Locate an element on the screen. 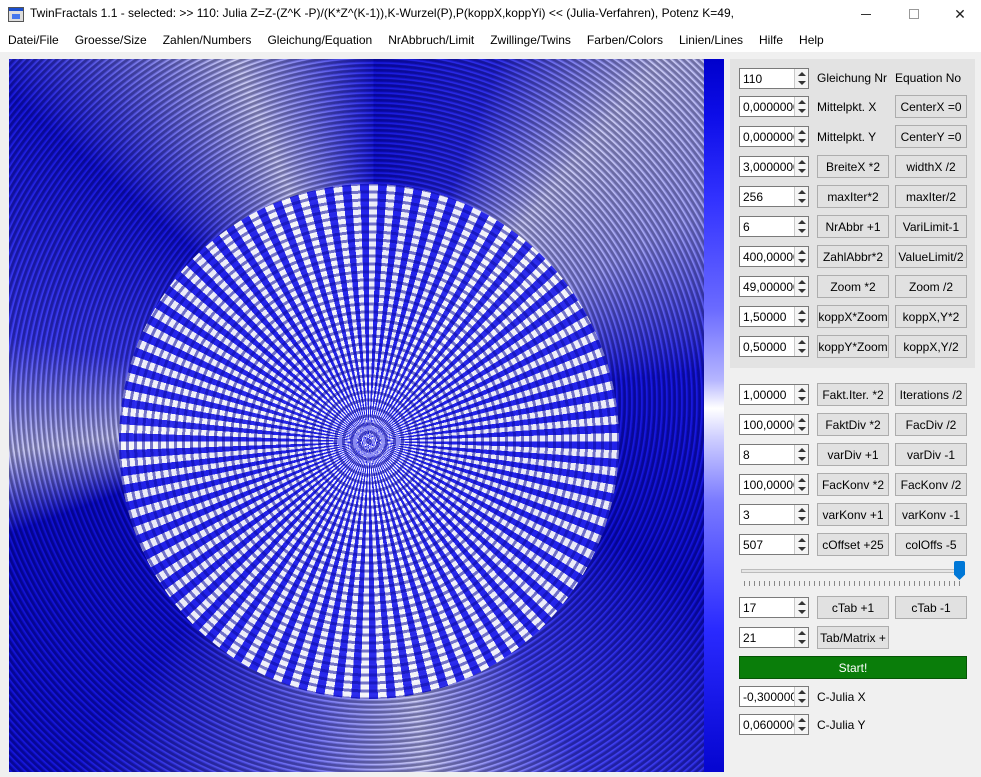  vari-limit-minus-button: VariLimit-1 is located at coordinates (931, 226).